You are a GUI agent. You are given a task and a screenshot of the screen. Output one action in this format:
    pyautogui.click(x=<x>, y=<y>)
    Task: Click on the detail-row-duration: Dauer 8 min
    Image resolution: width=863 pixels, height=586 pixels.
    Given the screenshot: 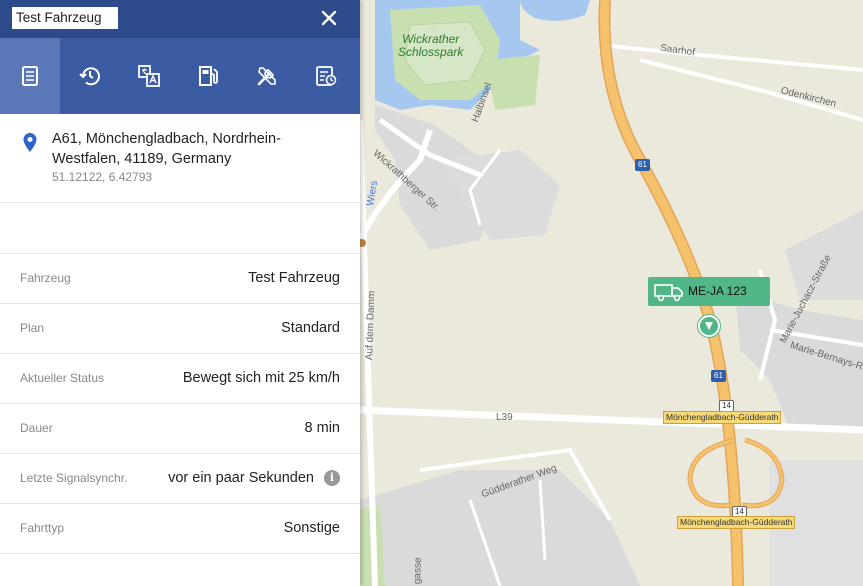 What is the action you would take?
    pyautogui.click(x=180, y=429)
    